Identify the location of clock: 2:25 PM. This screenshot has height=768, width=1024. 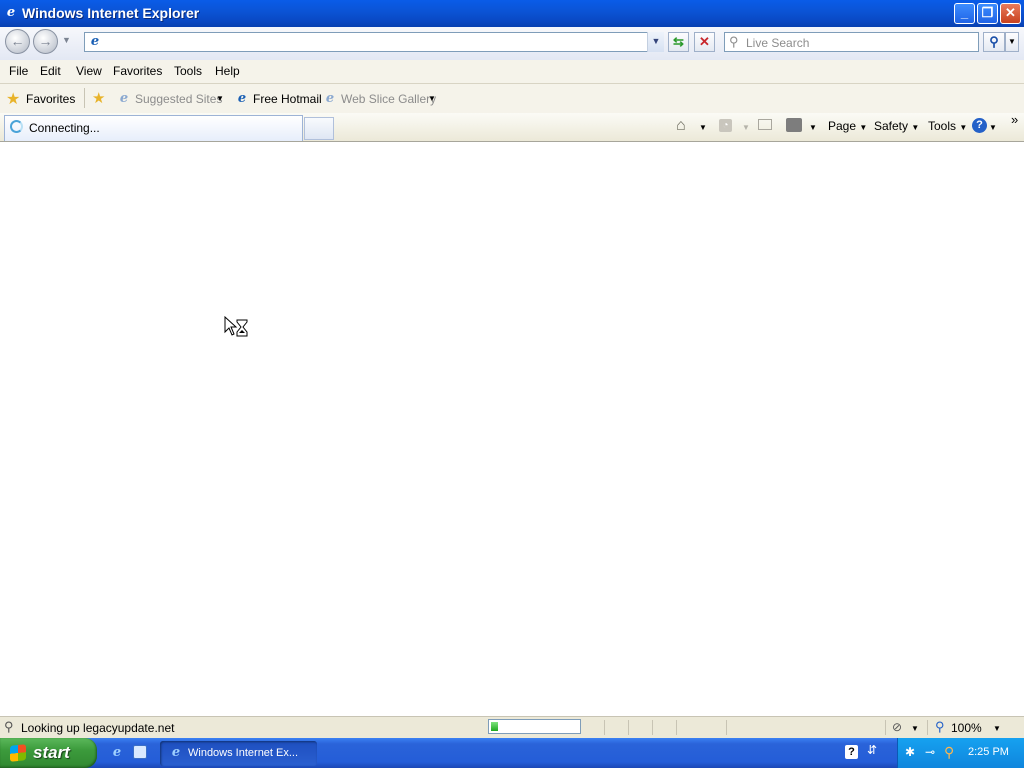
(988, 752).